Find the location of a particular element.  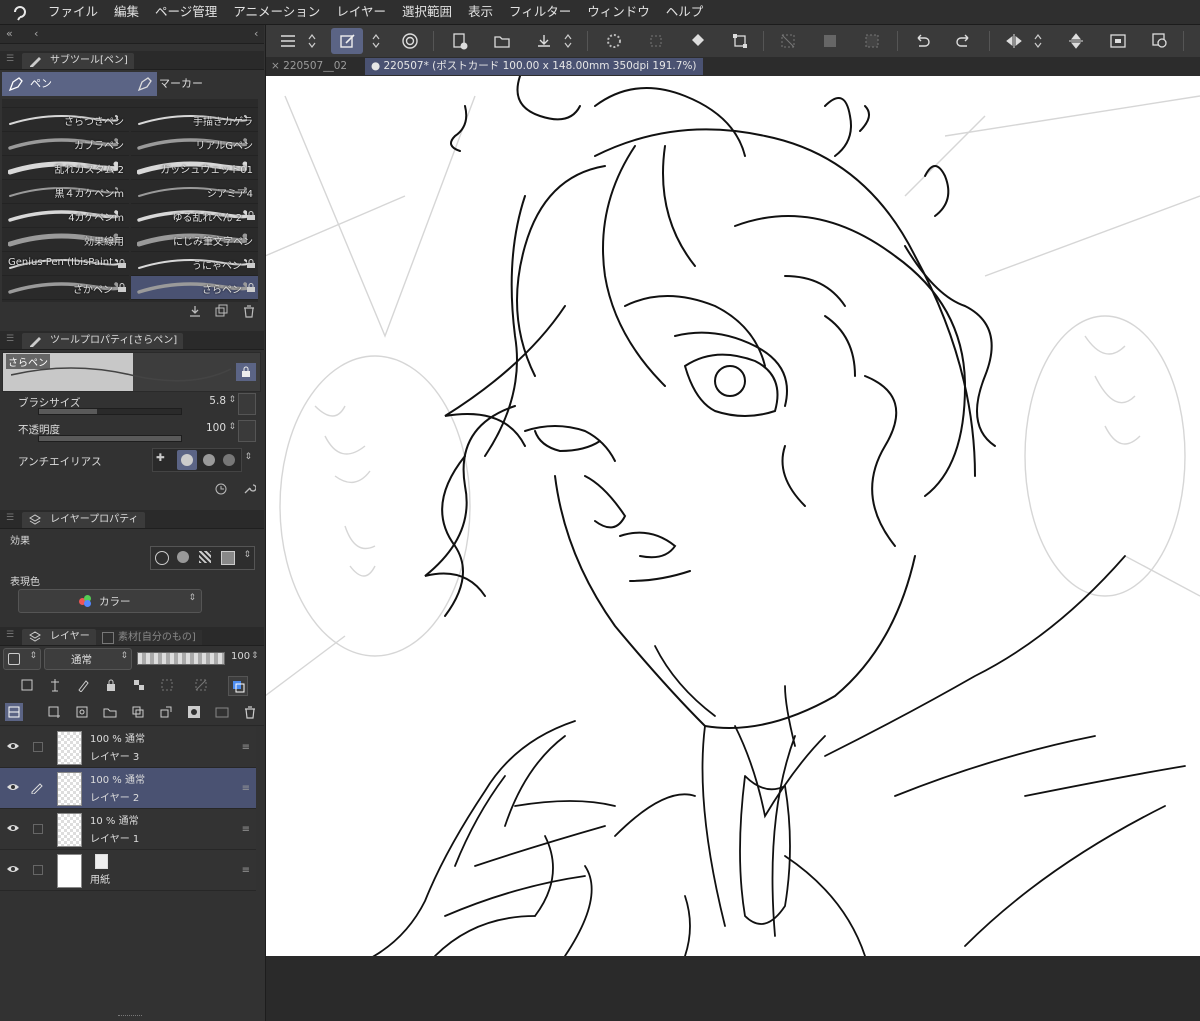

clip-layer-icon is located at coordinates (27, 685).